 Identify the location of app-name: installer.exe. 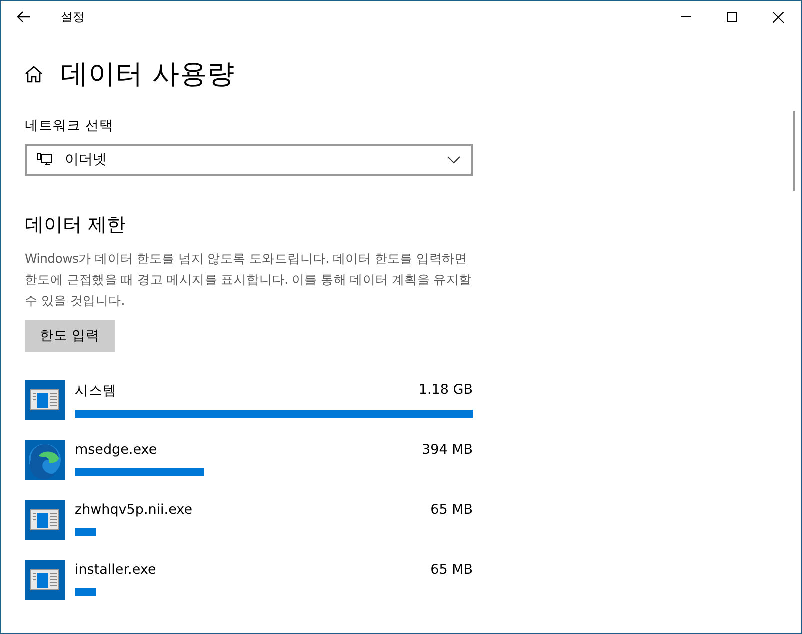
(115, 570).